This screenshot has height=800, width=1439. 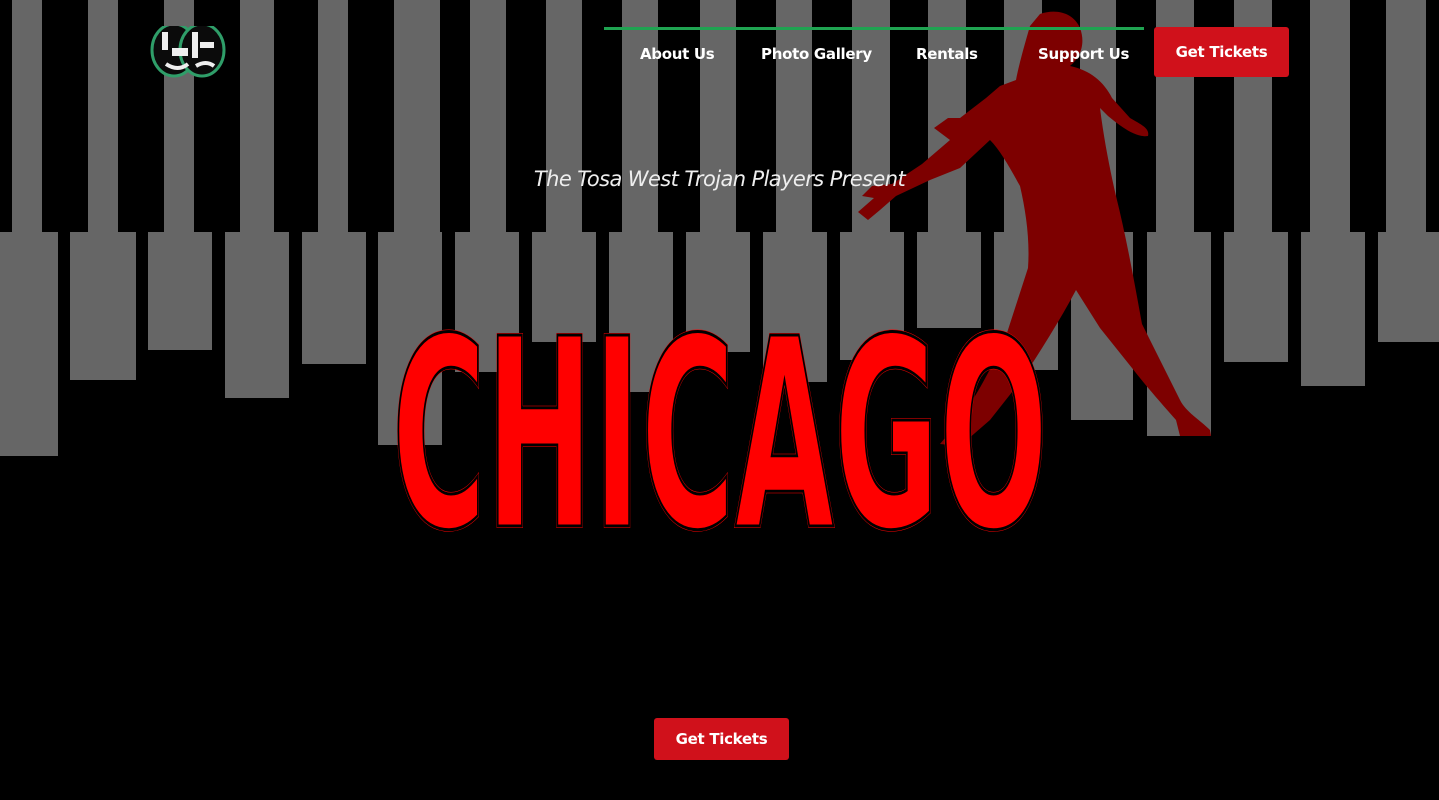 I want to click on nav-divider-line, so click(x=874, y=28).